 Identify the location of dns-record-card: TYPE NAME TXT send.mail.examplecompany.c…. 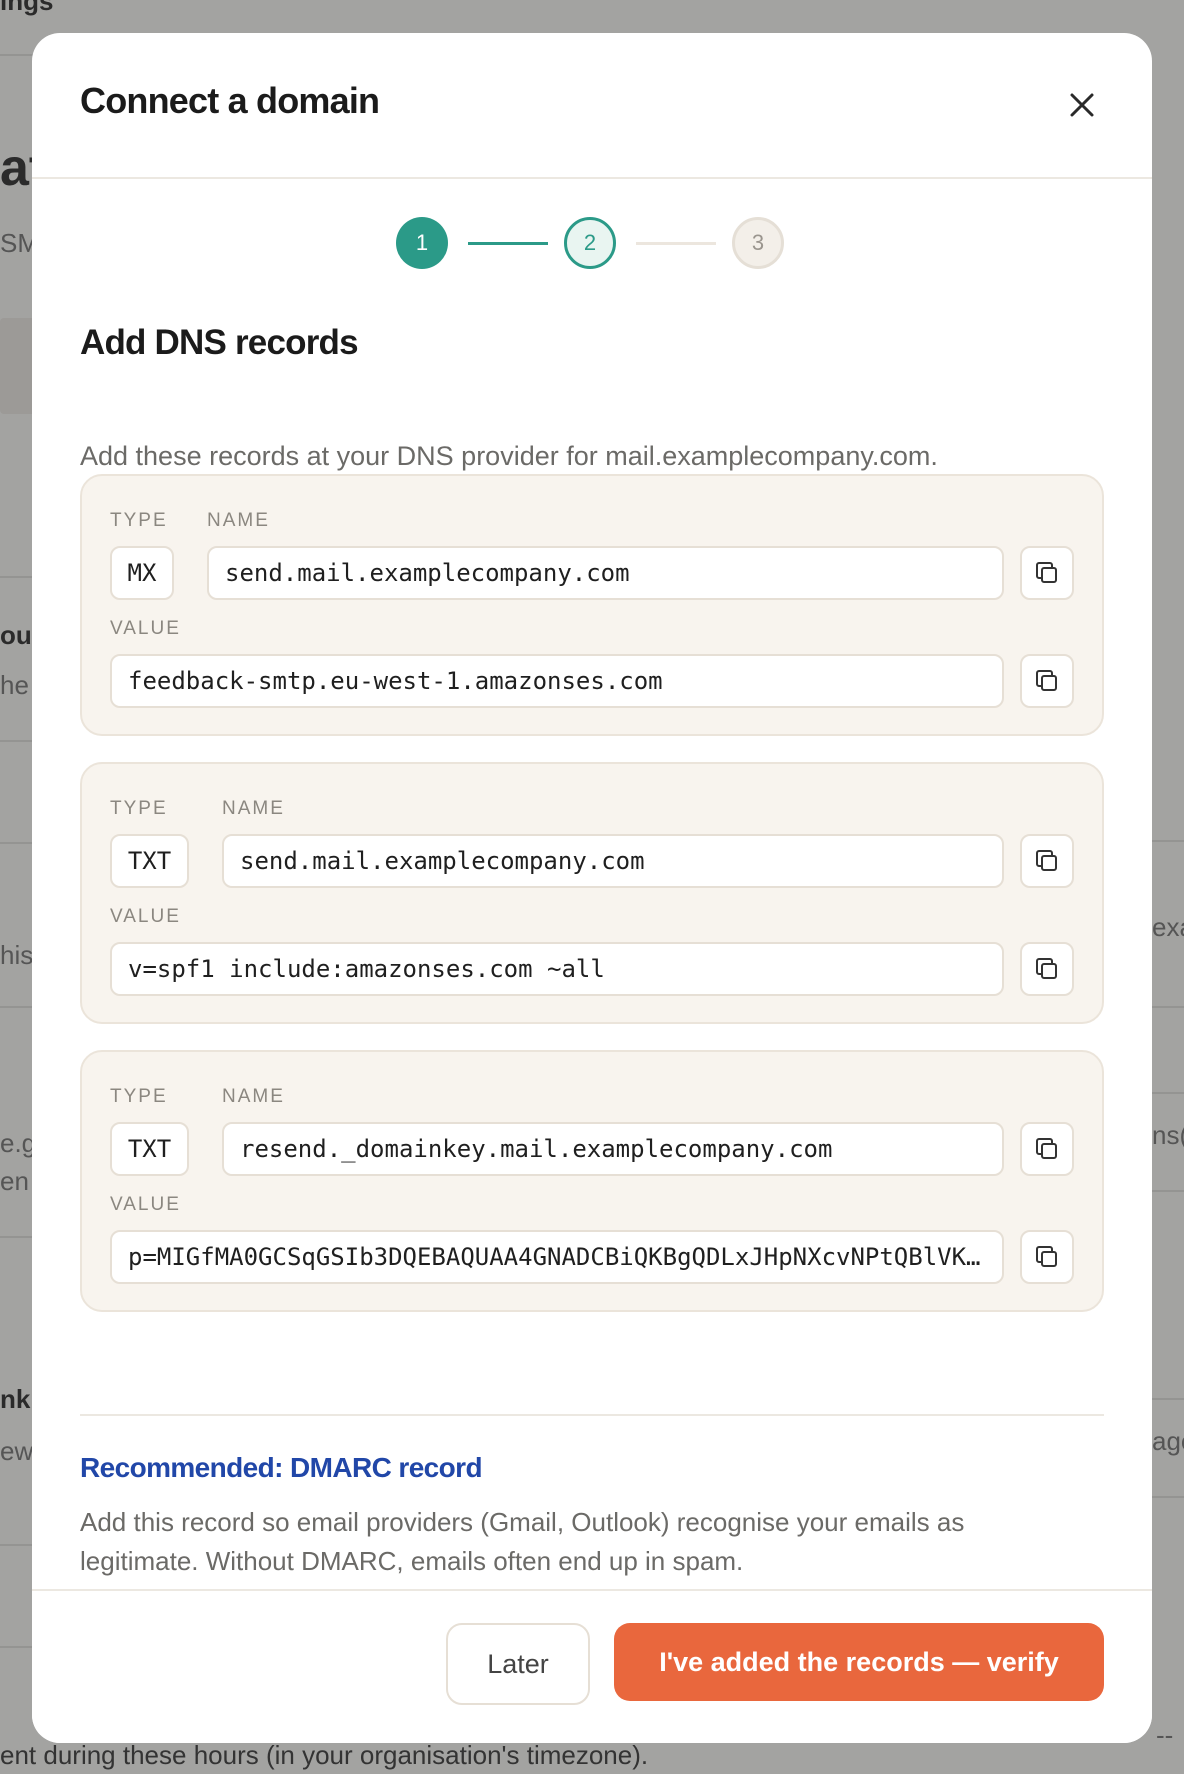
(592, 893).